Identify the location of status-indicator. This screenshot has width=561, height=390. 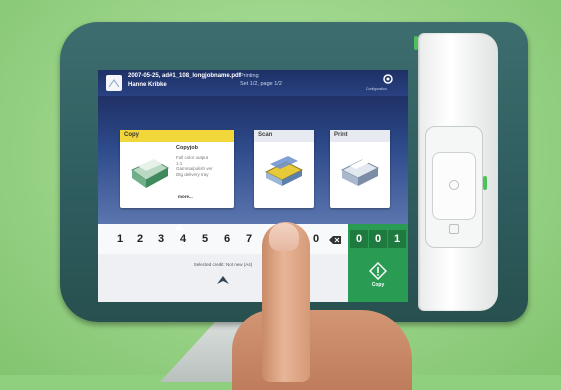
(485, 183).